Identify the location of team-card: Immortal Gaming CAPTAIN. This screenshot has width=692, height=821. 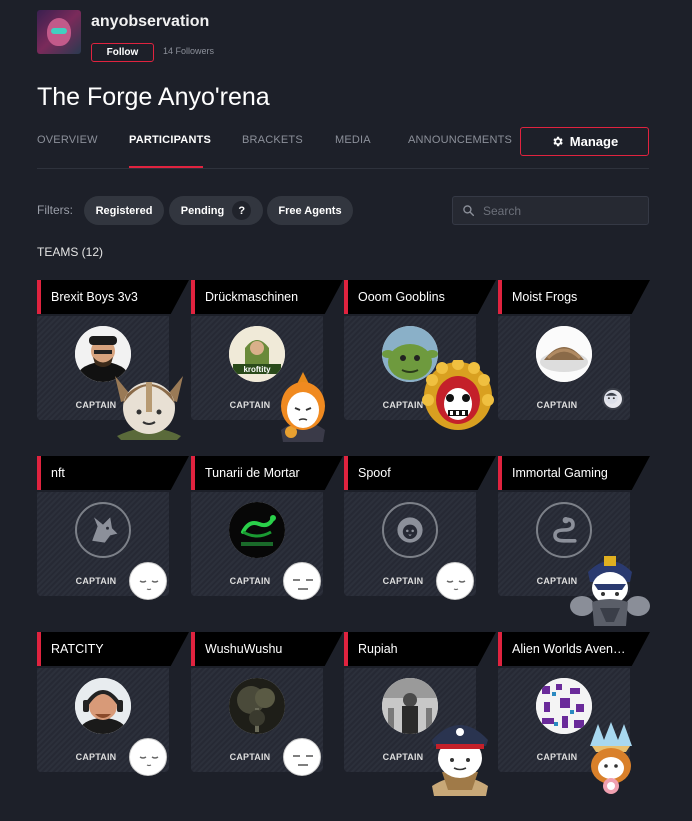
(574, 541).